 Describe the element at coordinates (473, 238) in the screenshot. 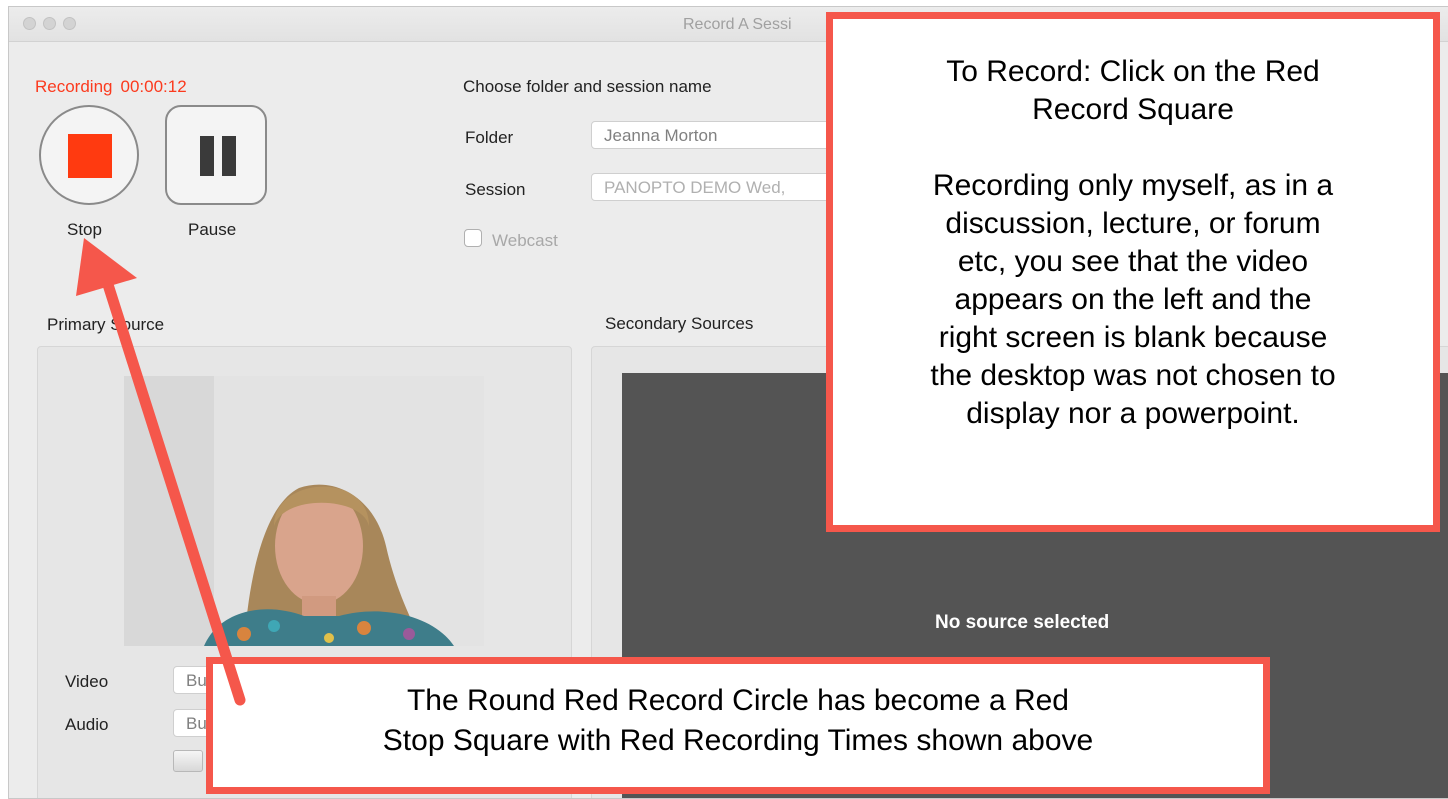

I see `webcast-checkbox` at that location.